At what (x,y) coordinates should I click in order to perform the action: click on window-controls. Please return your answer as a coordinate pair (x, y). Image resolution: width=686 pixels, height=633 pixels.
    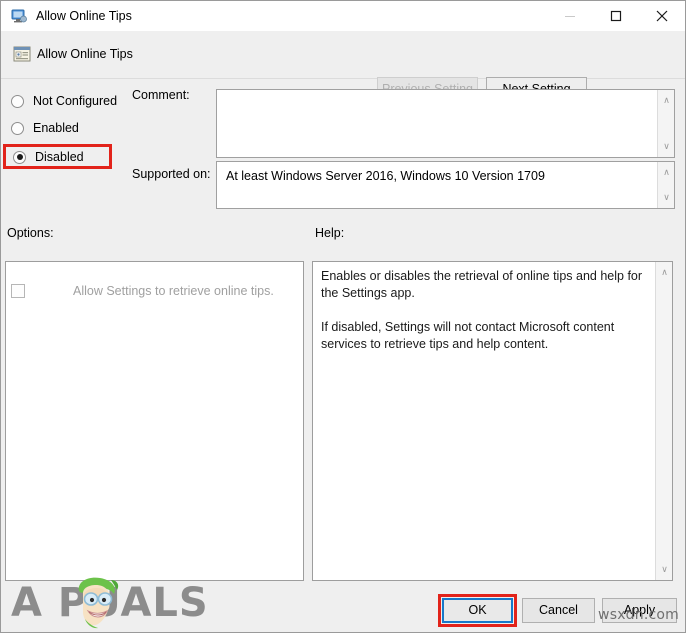
    Looking at the image, I should click on (616, 16).